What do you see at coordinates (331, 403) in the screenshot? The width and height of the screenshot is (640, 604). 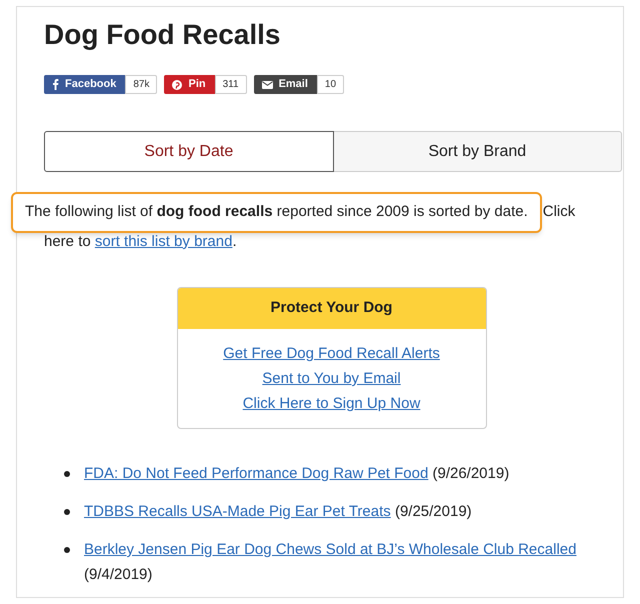 I see `signup-link: Click Here to Sign Up Now` at bounding box center [331, 403].